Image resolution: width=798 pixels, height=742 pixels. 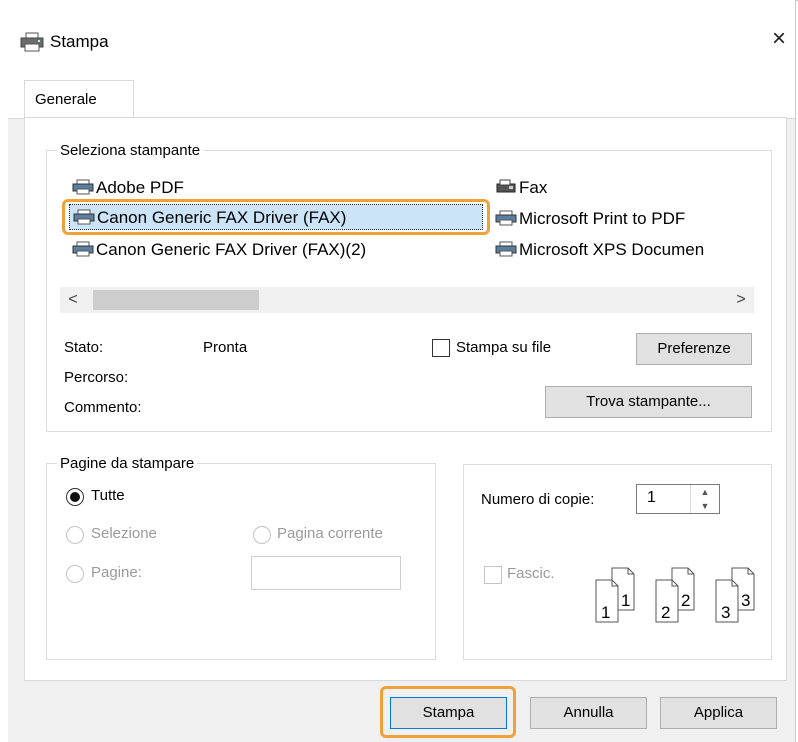 What do you see at coordinates (103, 407) in the screenshot?
I see `comment-label: Commento:` at bounding box center [103, 407].